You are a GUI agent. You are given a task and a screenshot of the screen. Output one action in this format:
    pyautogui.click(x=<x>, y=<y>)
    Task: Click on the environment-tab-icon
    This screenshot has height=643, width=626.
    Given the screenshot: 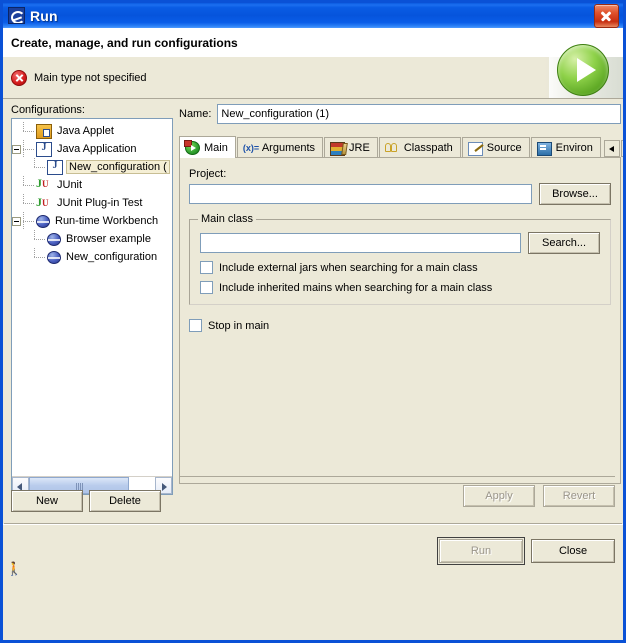 What is the action you would take?
    pyautogui.click(x=544, y=148)
    